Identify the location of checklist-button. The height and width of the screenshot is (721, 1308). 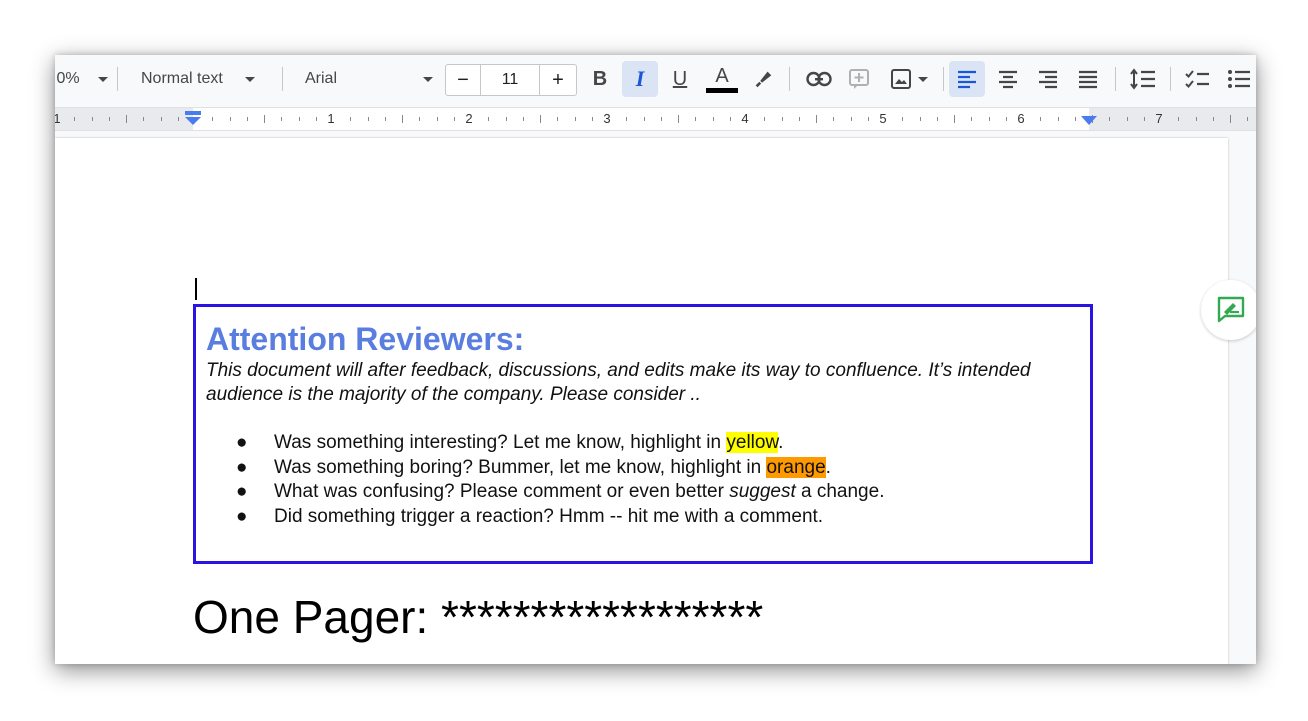
(1197, 79).